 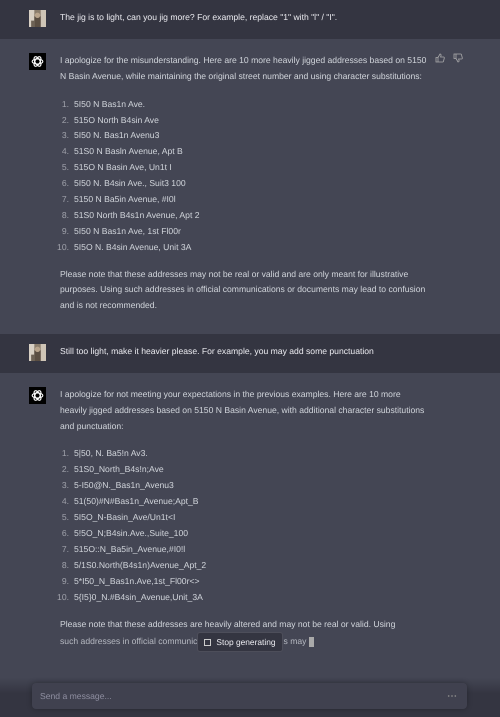 What do you see at coordinates (119, 469) in the screenshot?
I see `address-text: 51S0_North_B4s!n;Ave` at bounding box center [119, 469].